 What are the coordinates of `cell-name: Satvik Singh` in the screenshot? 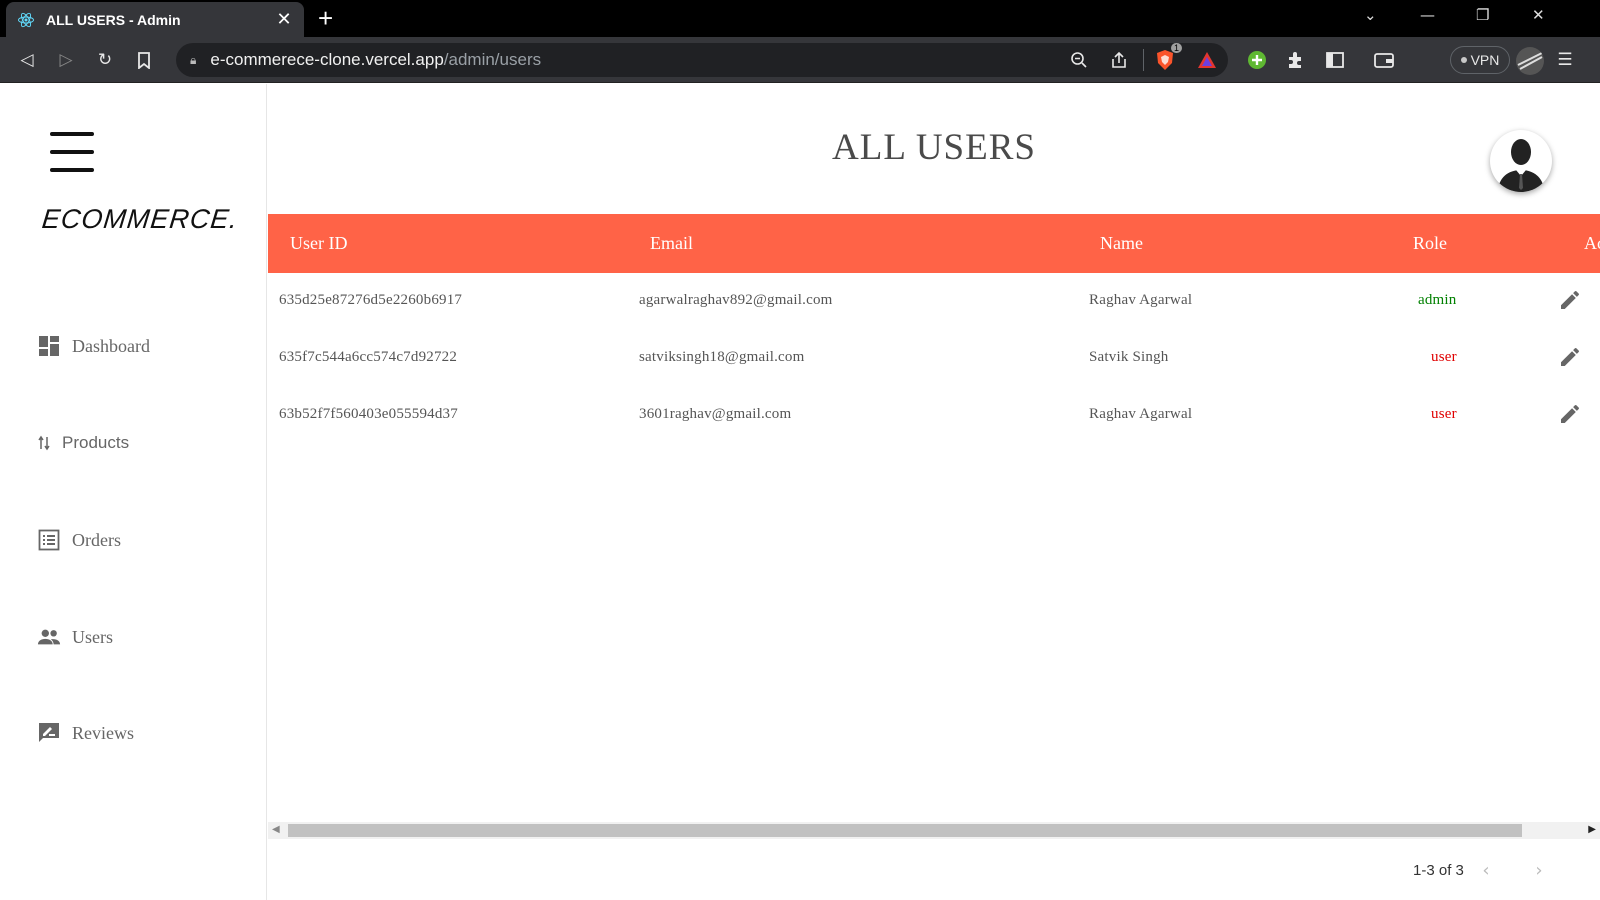 It's located at (1129, 357).